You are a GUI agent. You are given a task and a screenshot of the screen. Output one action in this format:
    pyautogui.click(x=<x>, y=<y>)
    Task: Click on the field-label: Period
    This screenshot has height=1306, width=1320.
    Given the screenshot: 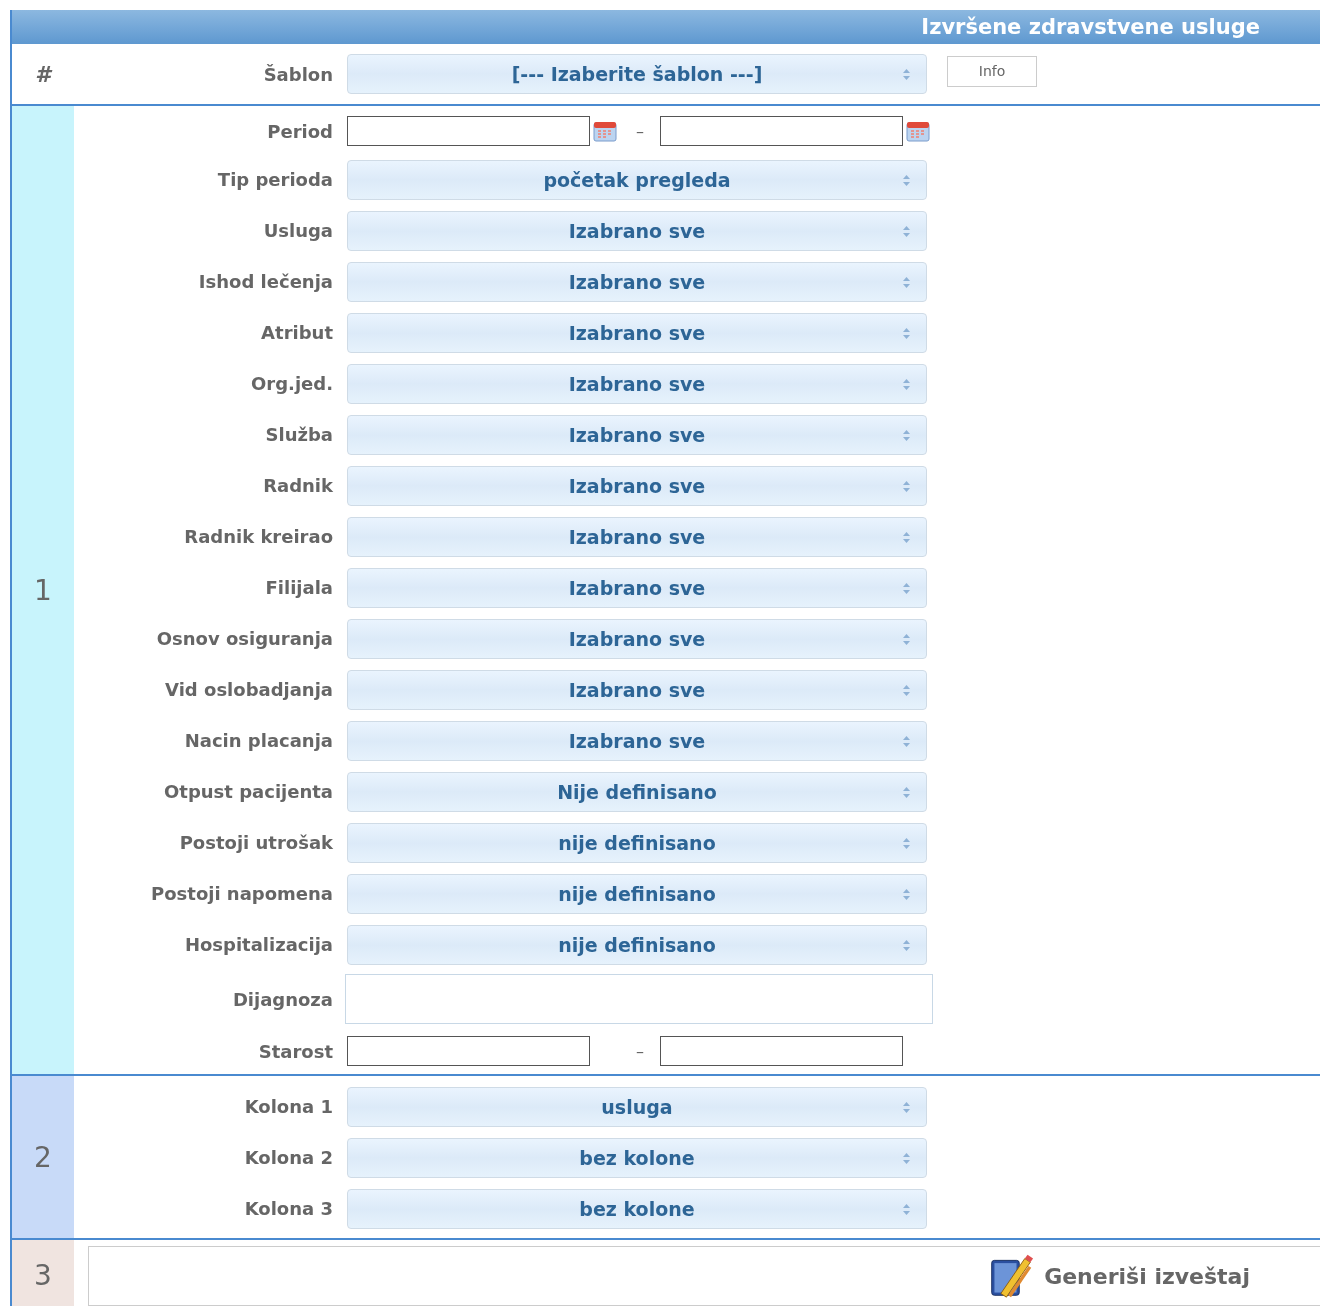 What is the action you would take?
    pyautogui.click(x=300, y=131)
    